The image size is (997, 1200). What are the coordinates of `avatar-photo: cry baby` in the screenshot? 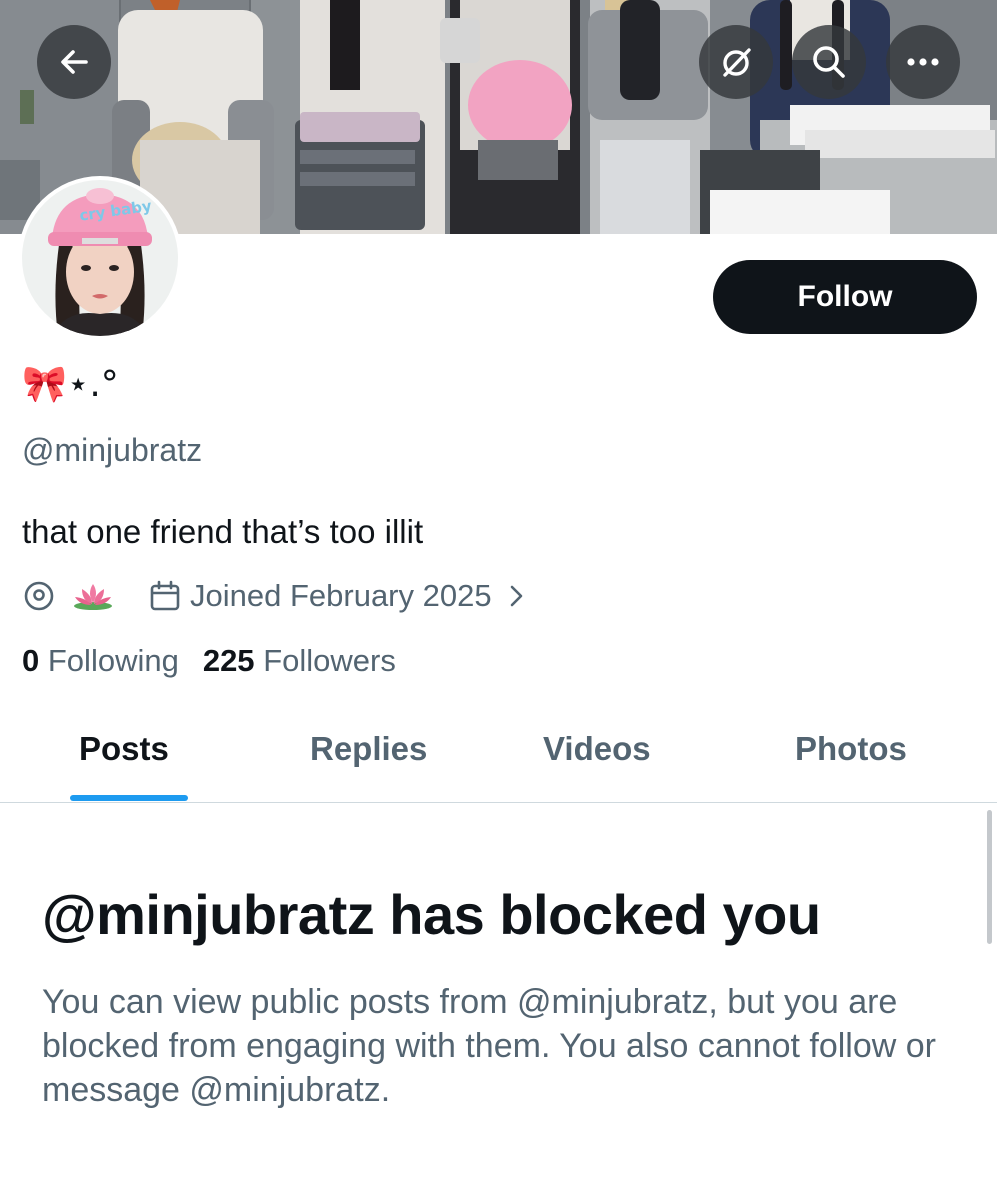 It's located at (100, 258).